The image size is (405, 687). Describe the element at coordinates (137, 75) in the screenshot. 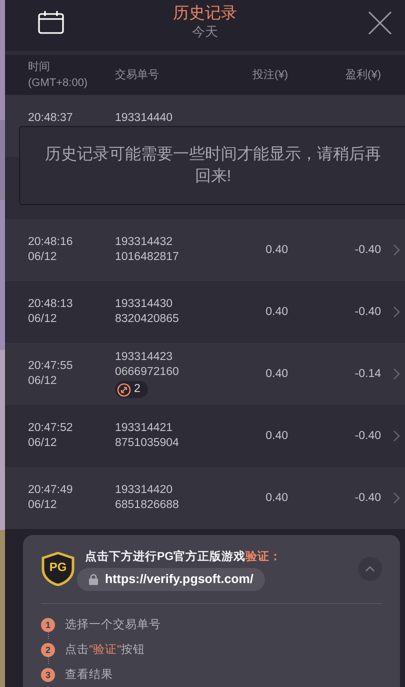

I see `column-header: 交易单号` at that location.